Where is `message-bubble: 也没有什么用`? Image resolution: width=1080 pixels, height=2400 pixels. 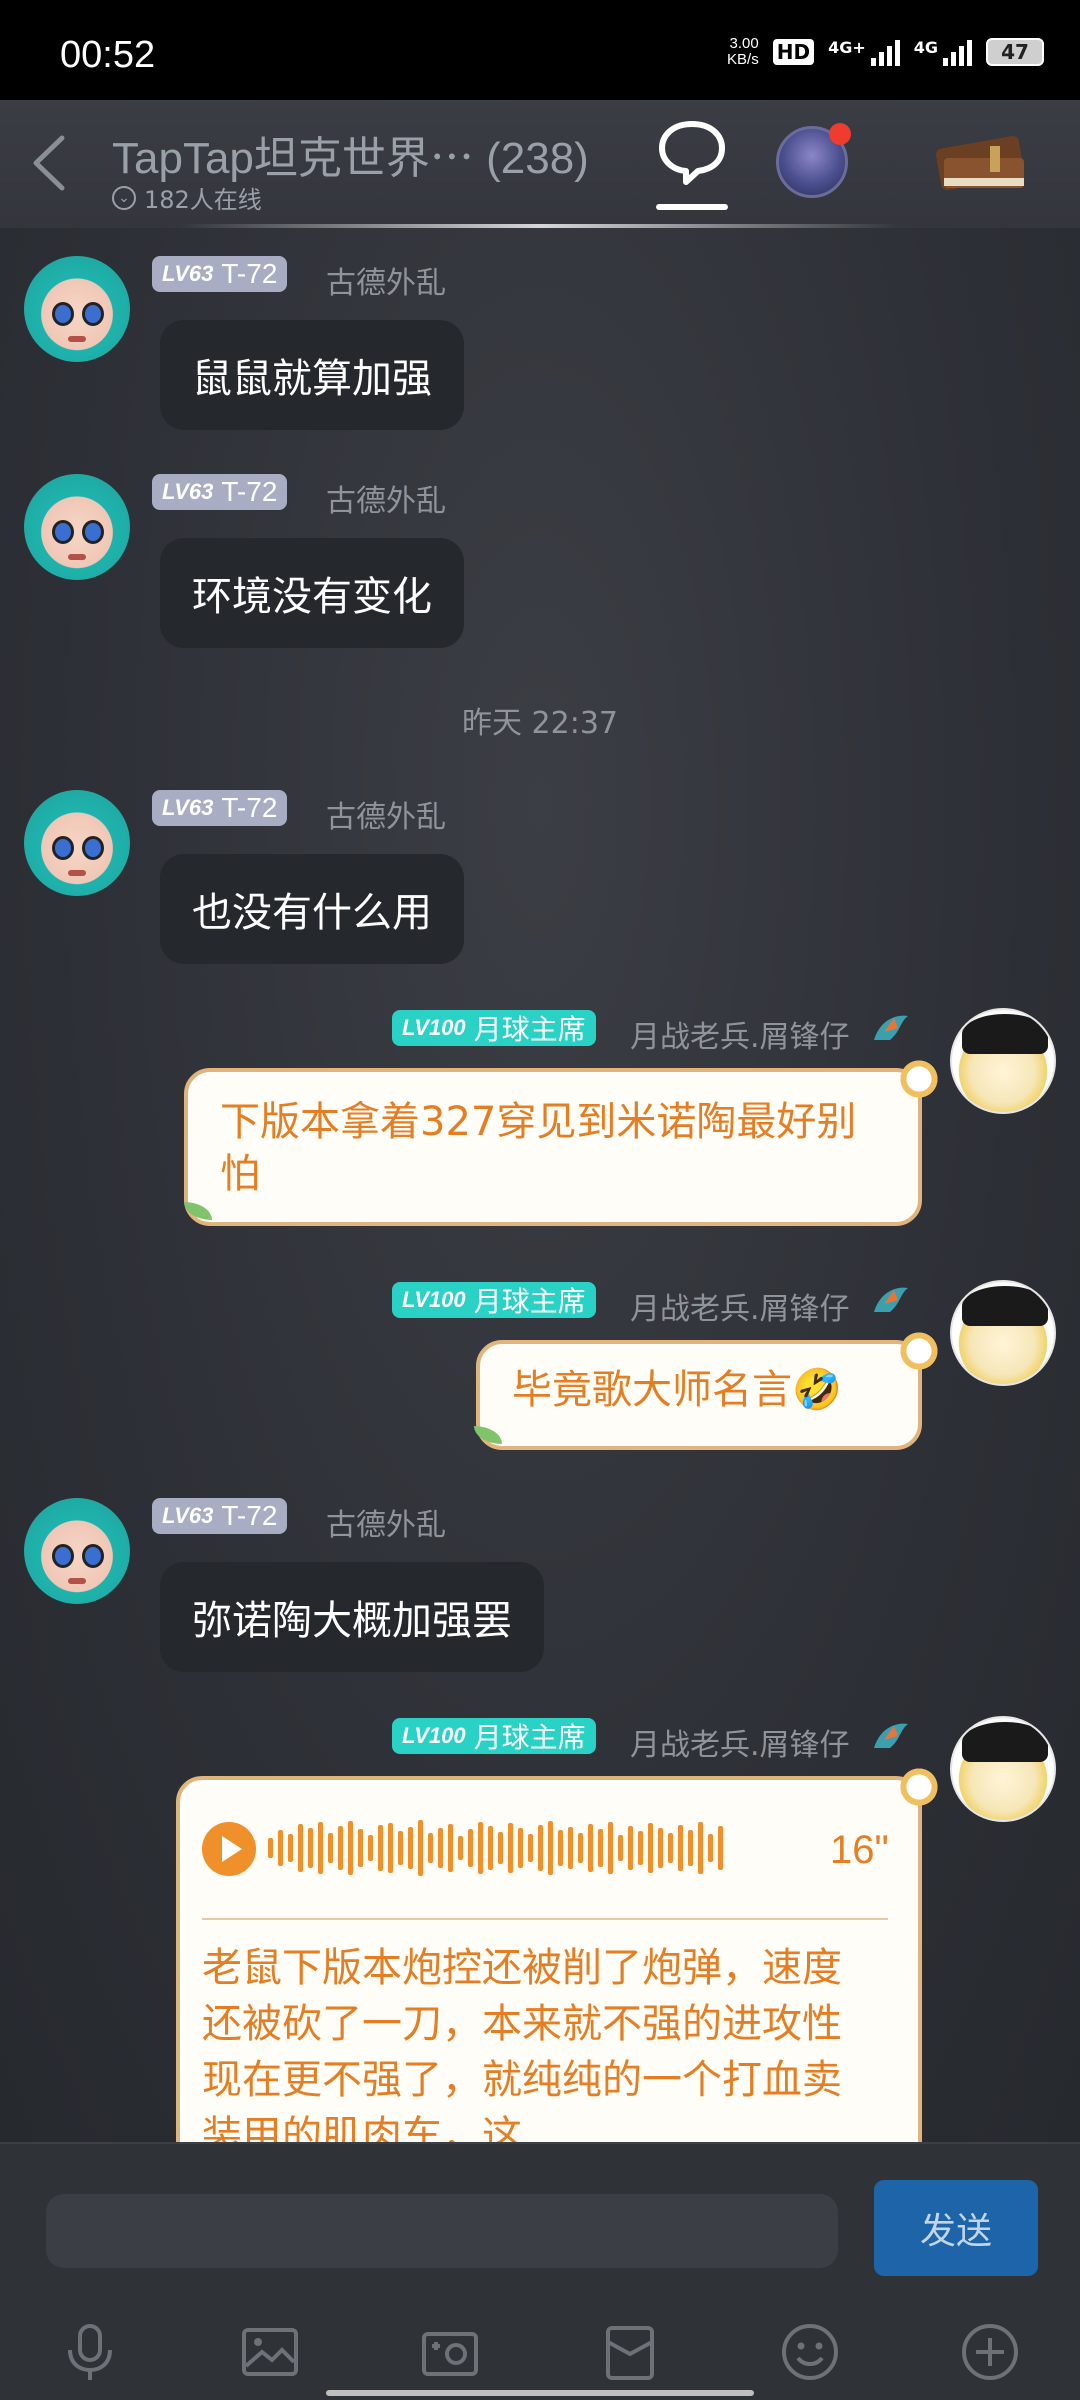 message-bubble: 也没有什么用 is located at coordinates (312, 909).